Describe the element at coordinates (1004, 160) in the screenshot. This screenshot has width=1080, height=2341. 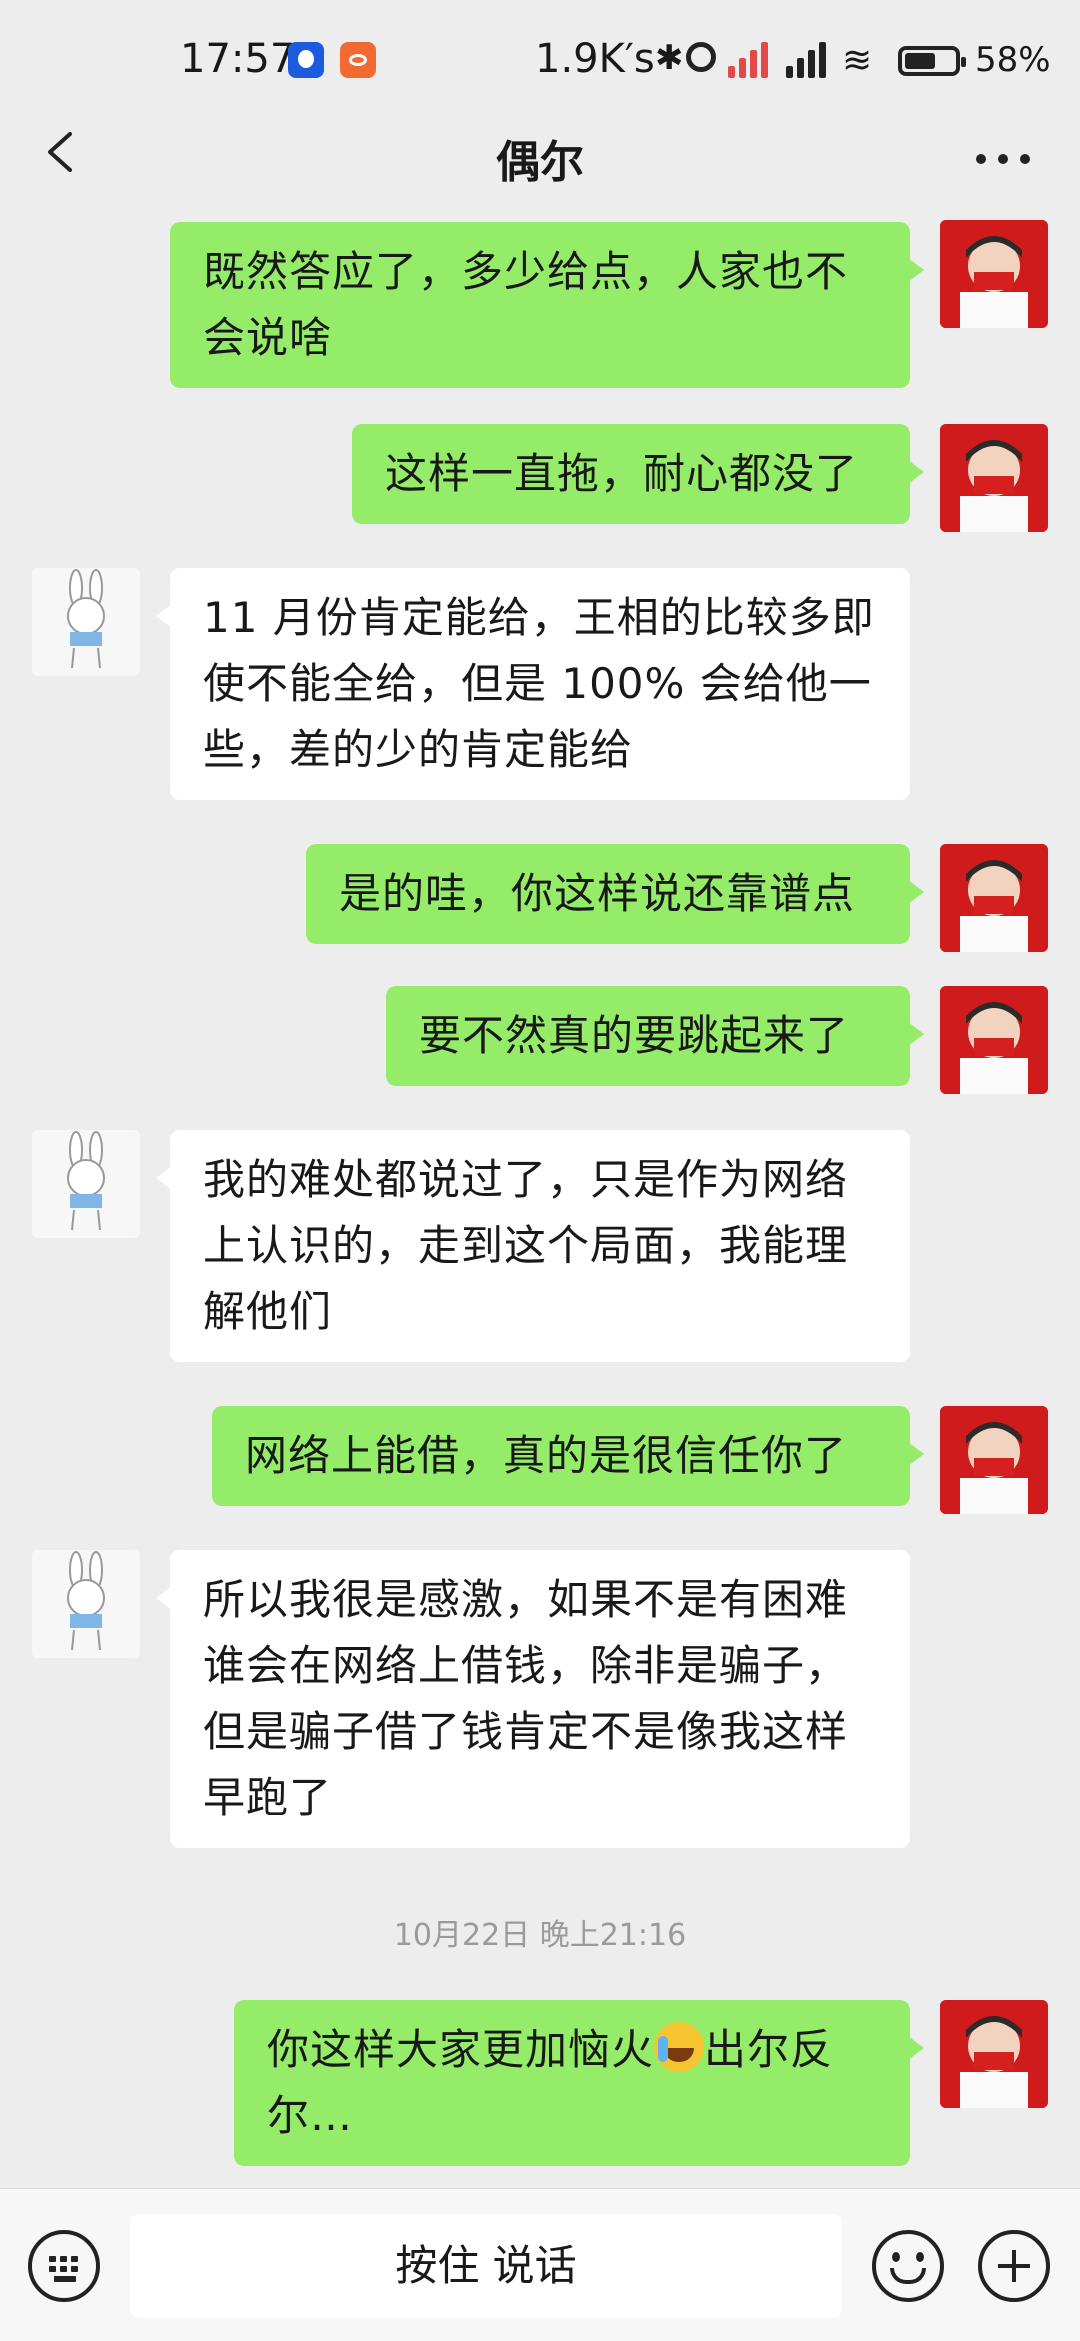
I see `more-dots-icon` at that location.